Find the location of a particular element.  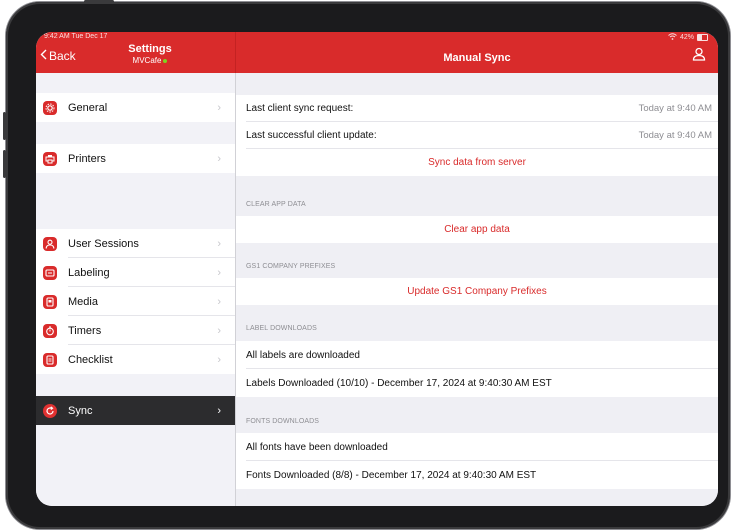

status-indicators: 42% is located at coordinates (688, 37).